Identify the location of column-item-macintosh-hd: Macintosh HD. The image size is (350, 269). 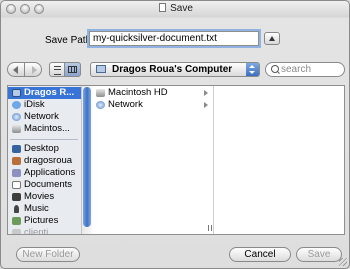
(152, 93).